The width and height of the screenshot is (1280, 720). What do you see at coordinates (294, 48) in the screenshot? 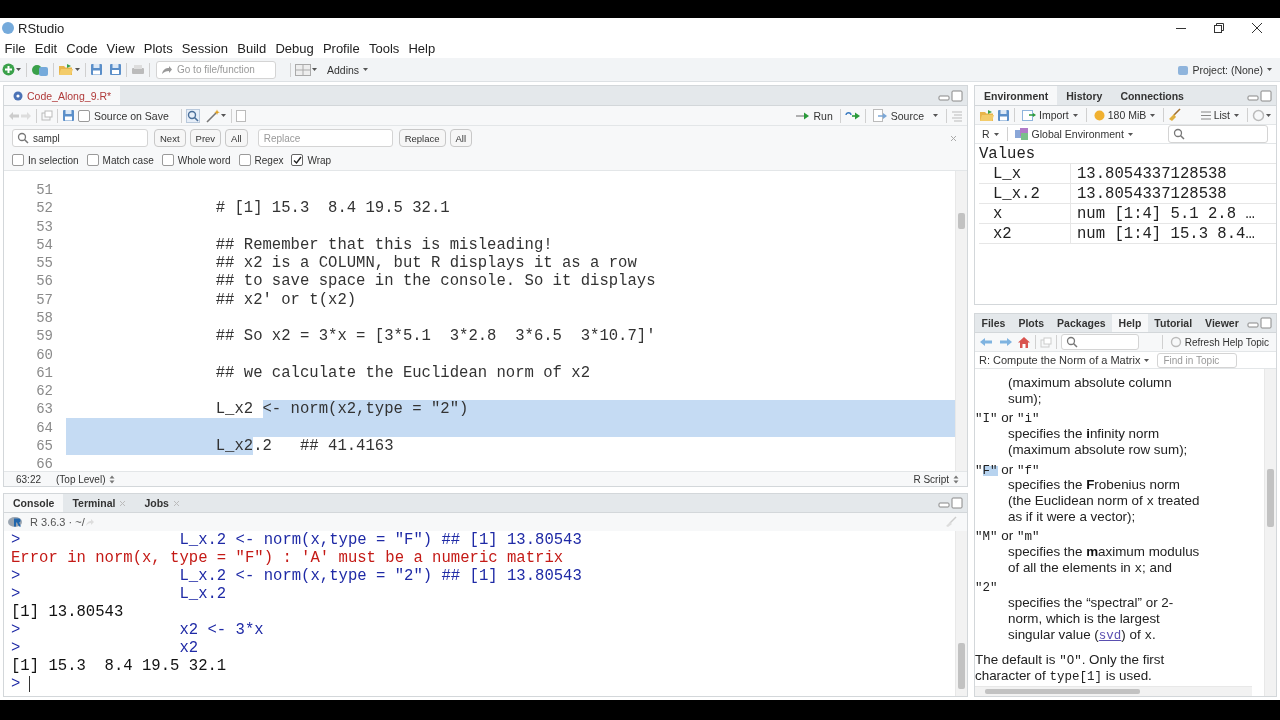
I see `menu-item: Debug` at bounding box center [294, 48].